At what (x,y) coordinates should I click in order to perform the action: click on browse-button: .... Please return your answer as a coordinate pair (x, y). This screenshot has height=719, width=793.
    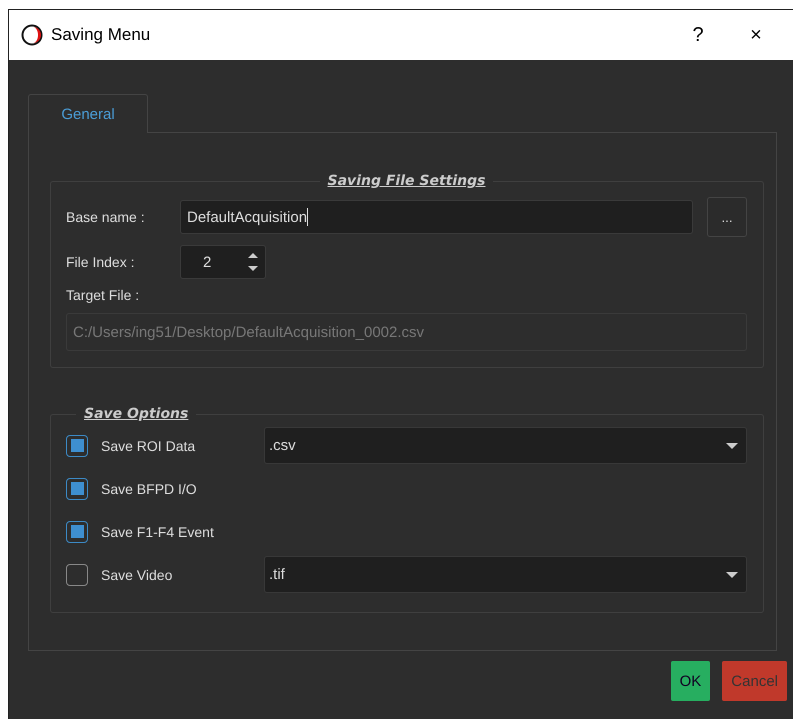
    Looking at the image, I should click on (727, 217).